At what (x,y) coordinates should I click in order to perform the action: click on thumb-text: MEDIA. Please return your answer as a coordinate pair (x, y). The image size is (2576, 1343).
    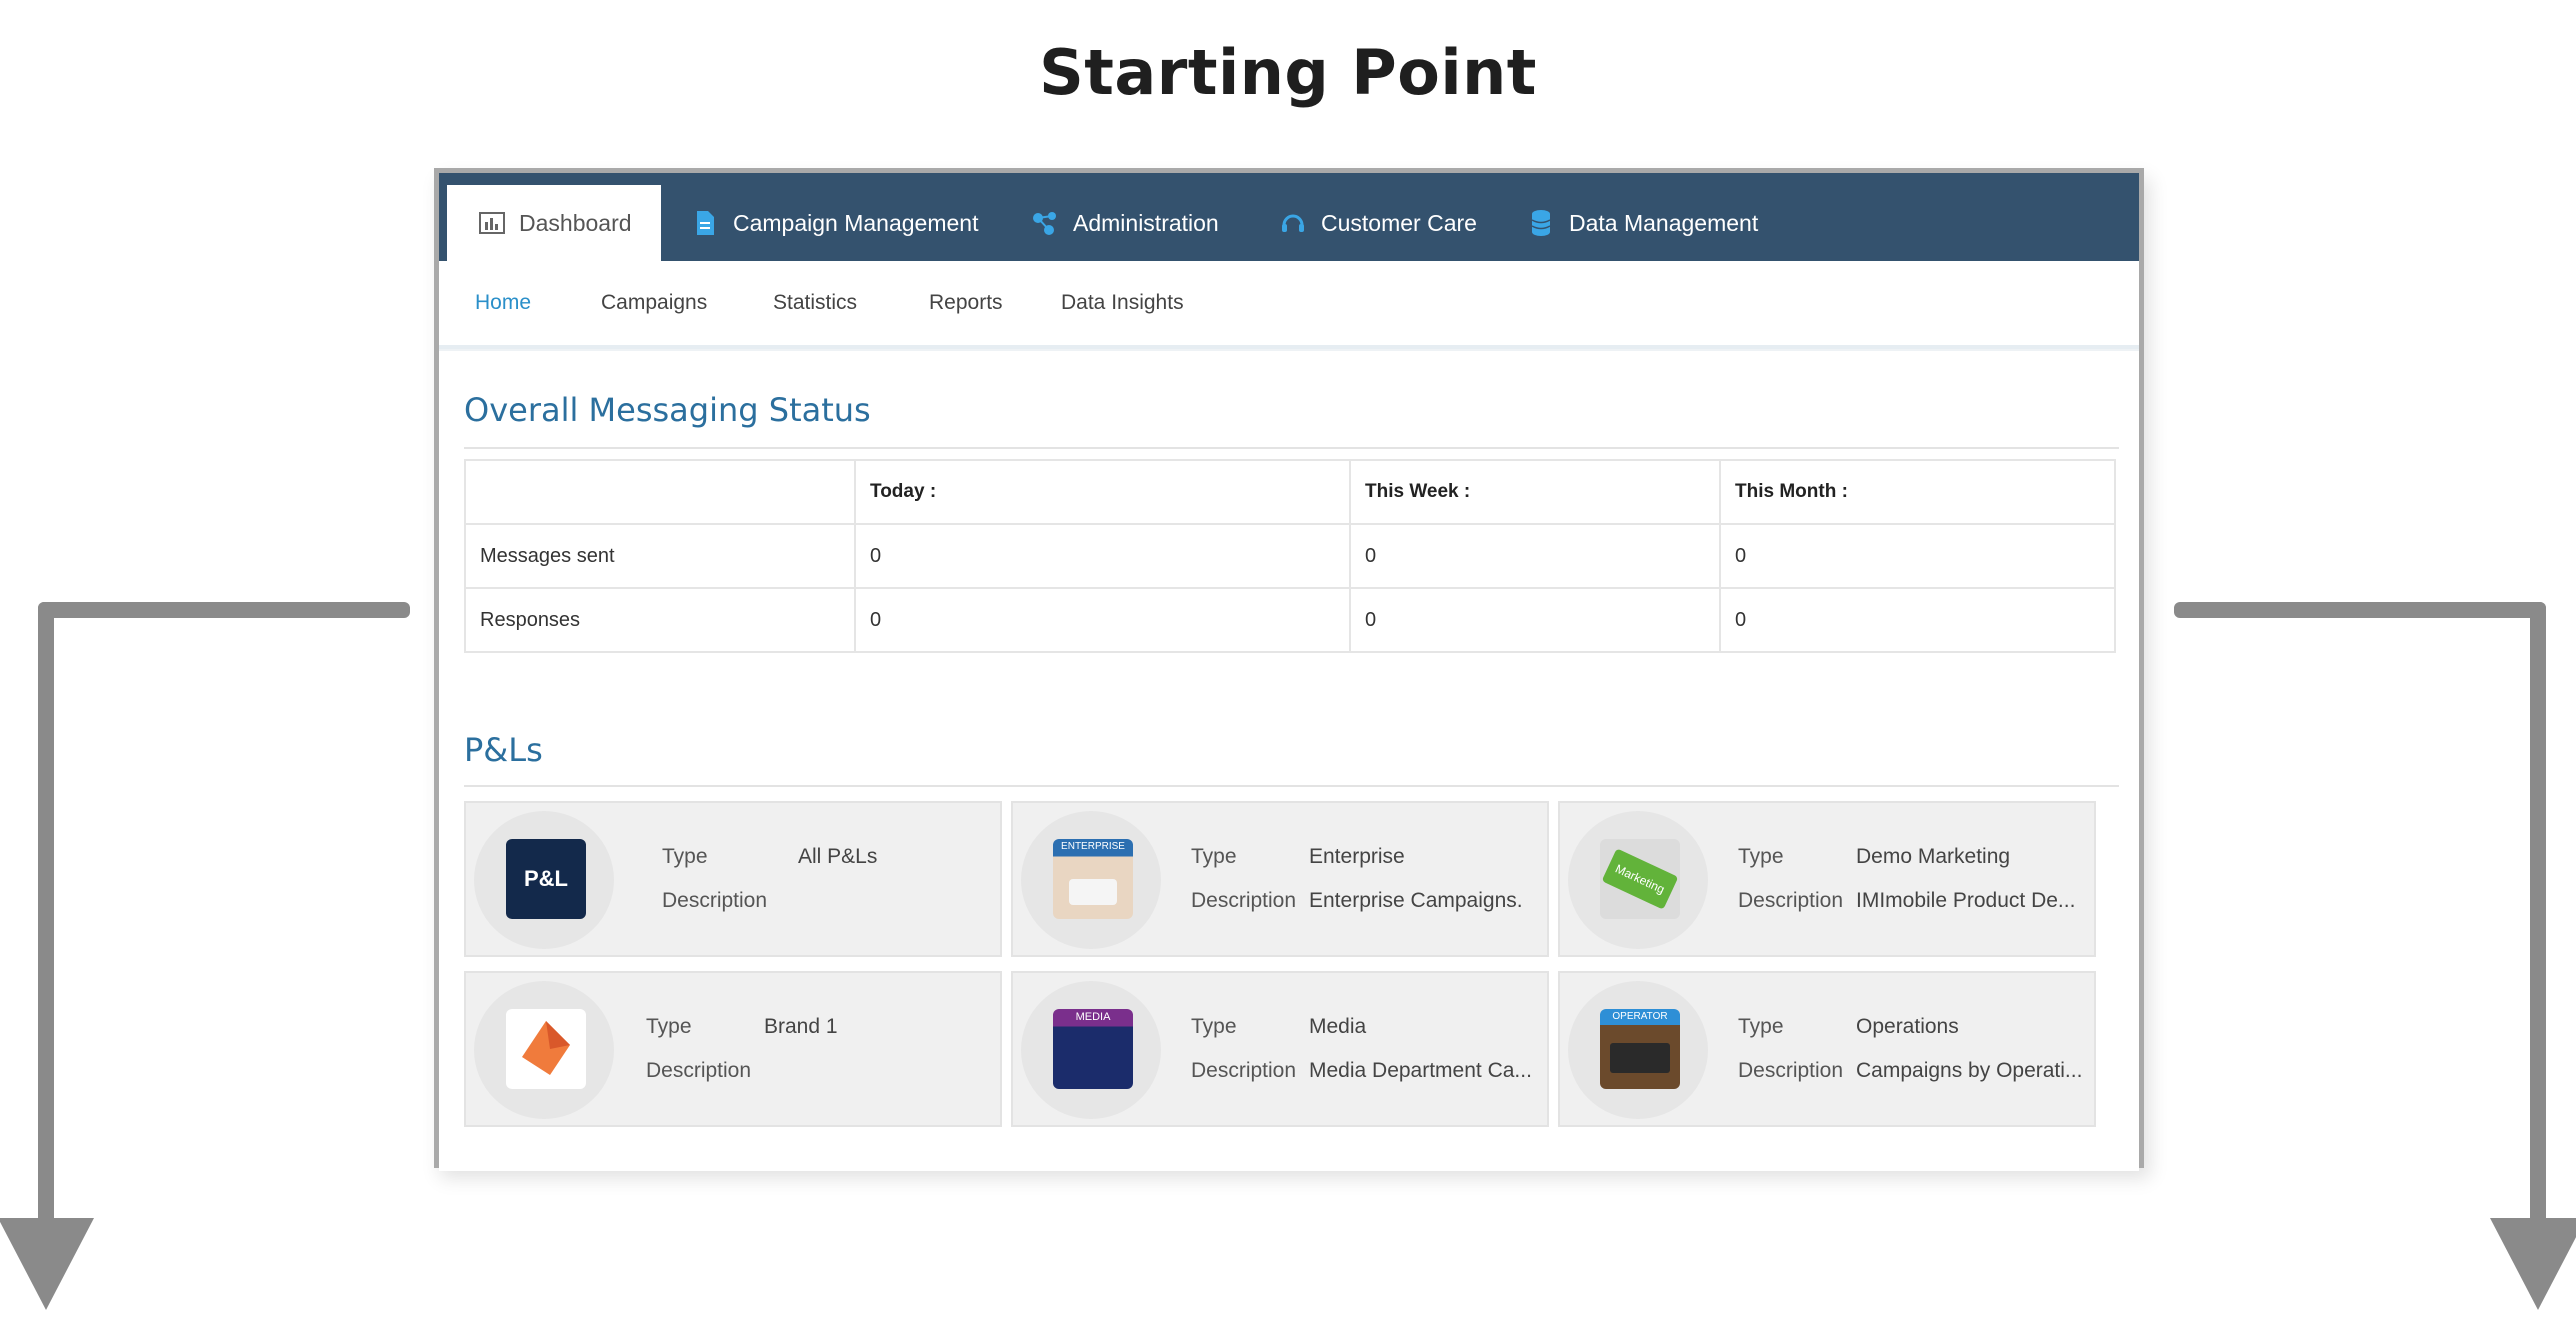
    Looking at the image, I should click on (1093, 1017).